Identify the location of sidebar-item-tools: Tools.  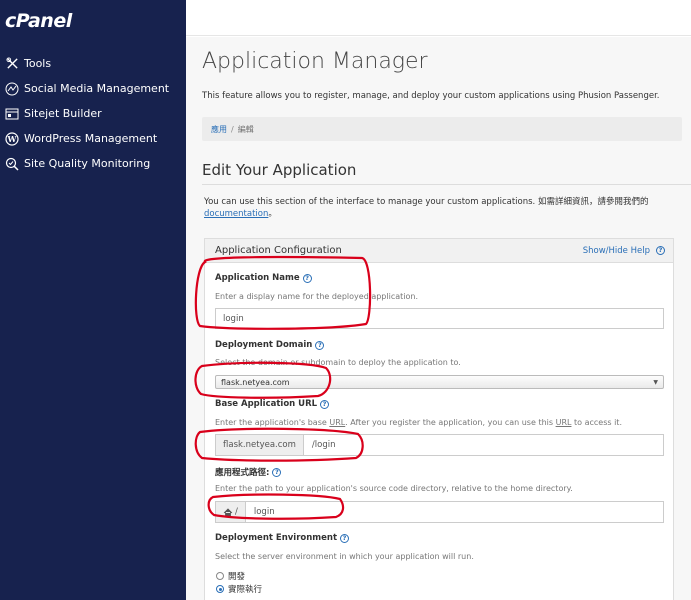
(93, 63).